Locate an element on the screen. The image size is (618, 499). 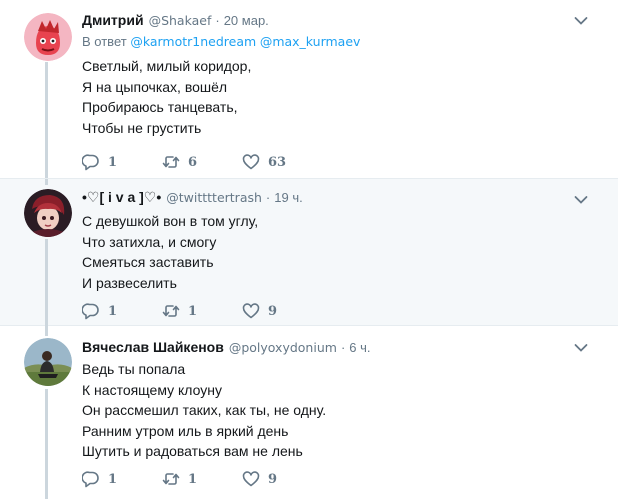
timestamp: 19 ч. is located at coordinates (288, 197).